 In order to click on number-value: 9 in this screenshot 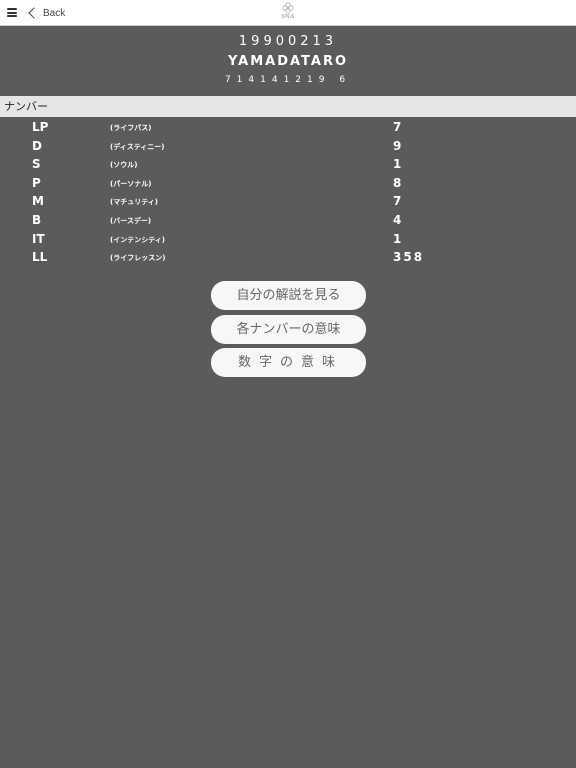, I will do `click(398, 145)`.